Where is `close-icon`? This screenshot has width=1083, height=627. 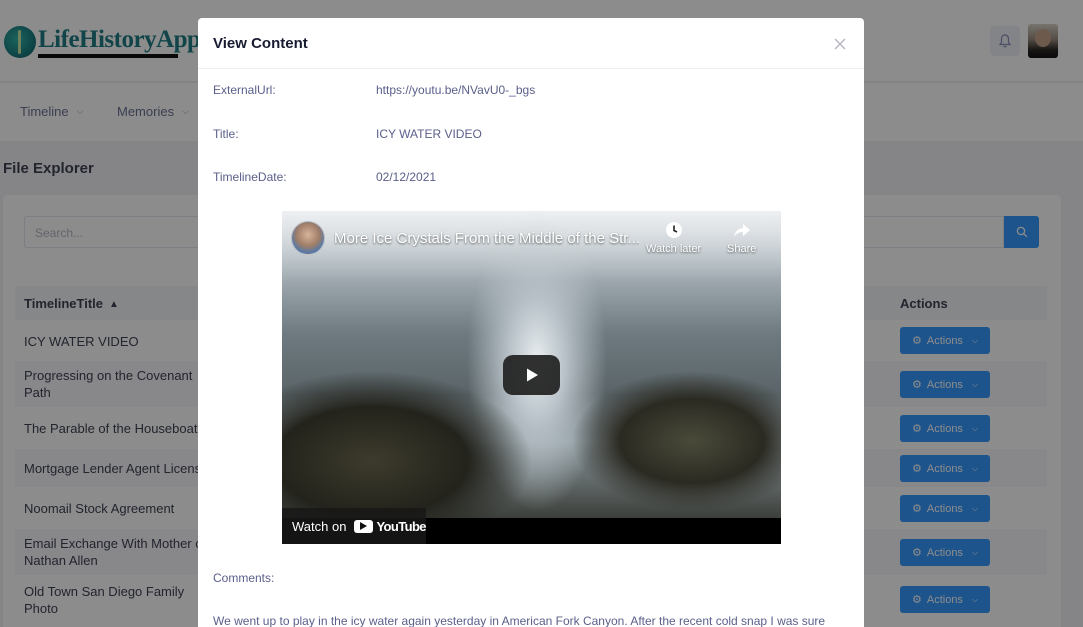 close-icon is located at coordinates (840, 44).